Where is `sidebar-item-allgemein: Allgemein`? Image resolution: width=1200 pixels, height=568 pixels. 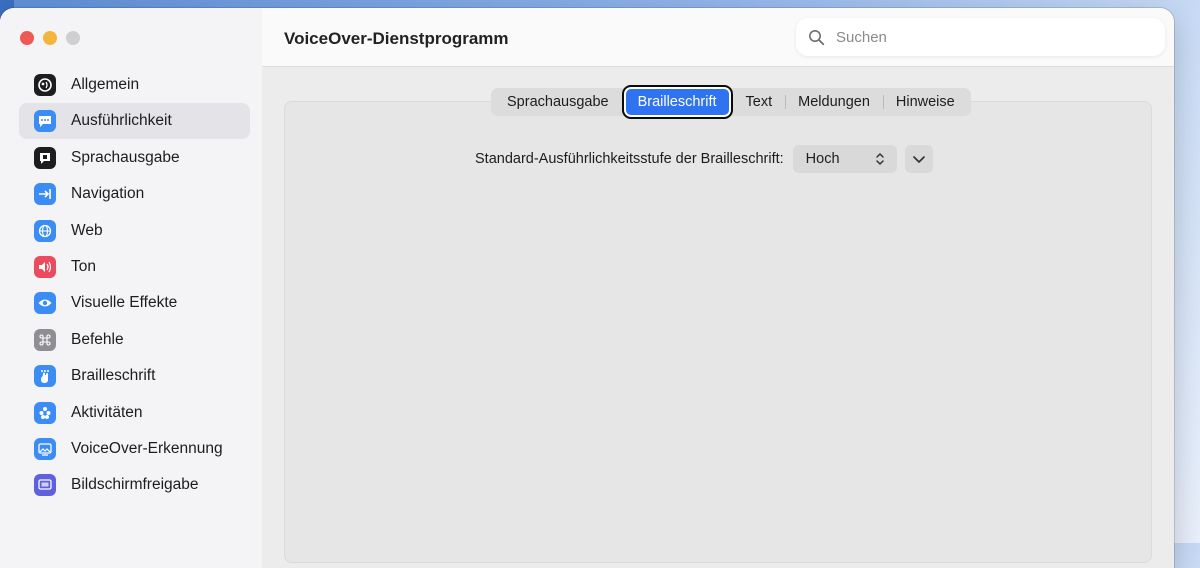 sidebar-item-allgemein: Allgemein is located at coordinates (134, 85).